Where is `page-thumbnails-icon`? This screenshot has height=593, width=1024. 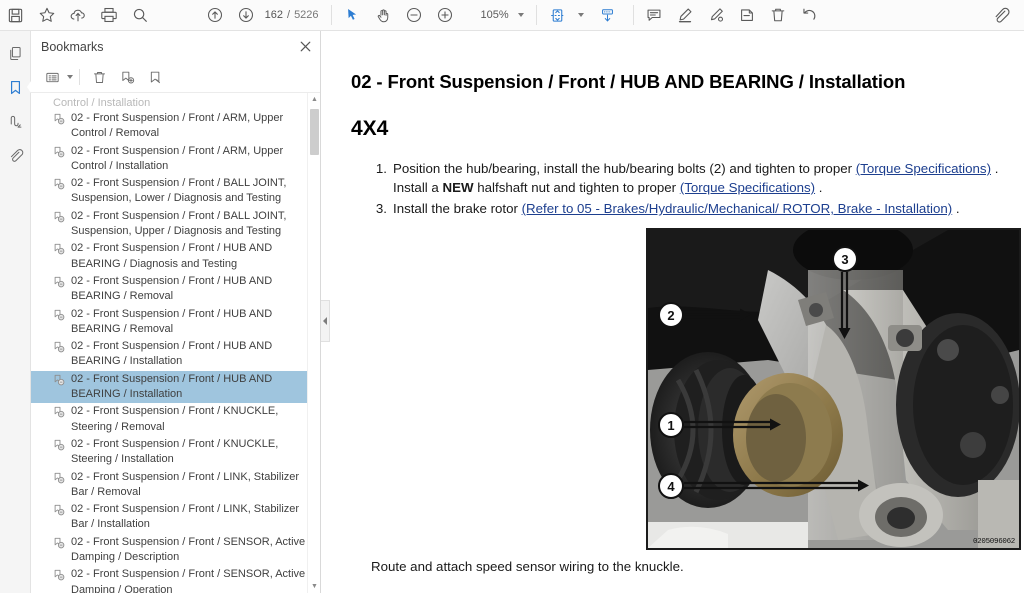
page-thumbnails-icon is located at coordinates (15, 53).